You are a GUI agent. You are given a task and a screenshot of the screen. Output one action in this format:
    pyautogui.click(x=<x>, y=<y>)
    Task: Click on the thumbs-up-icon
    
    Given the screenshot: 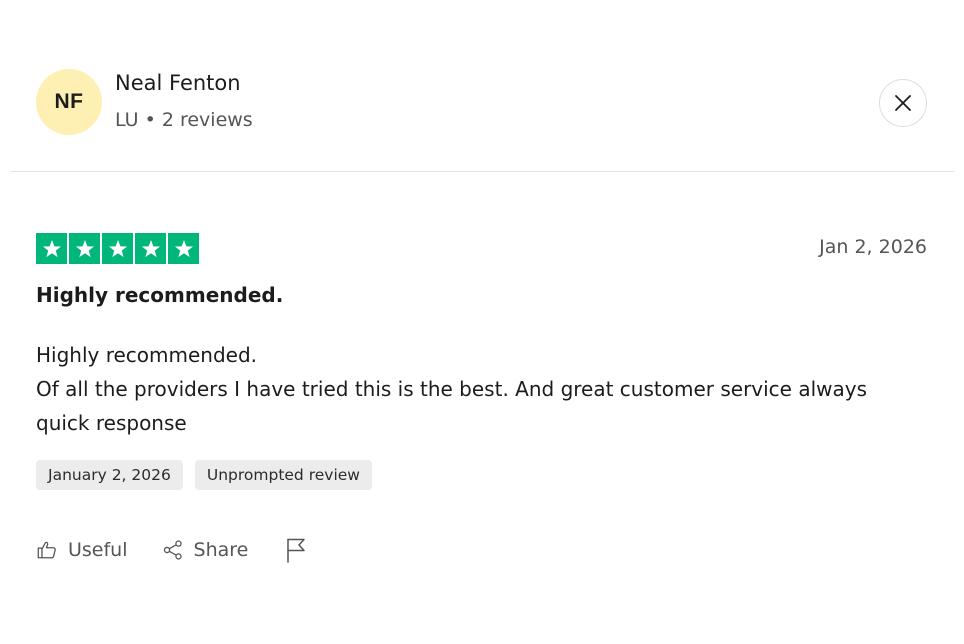 What is the action you would take?
    pyautogui.click(x=47, y=550)
    